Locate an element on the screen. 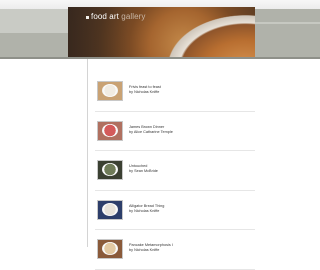 Image resolution: width=320 pixels, height=270 pixels. header-banner-image: food art gallery is located at coordinates (161, 32).